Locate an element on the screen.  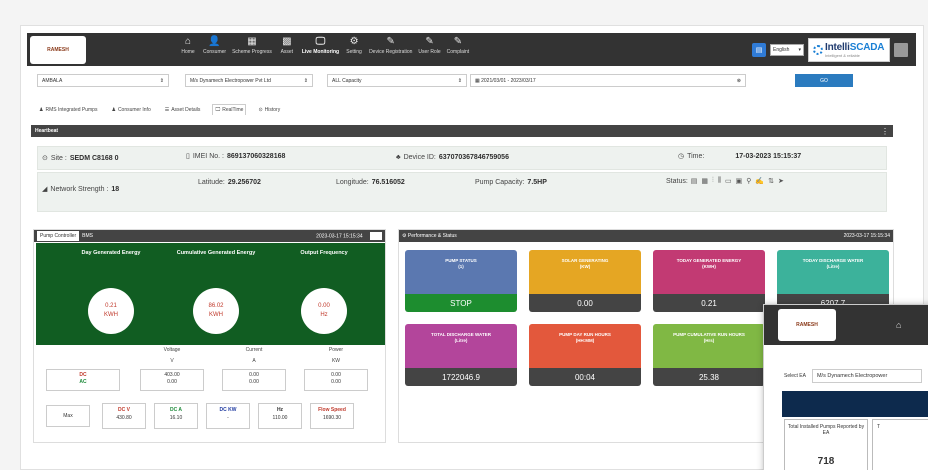
brand-logo: IntelliSCADA Intelligent & reliable is located at coordinates (849, 50).